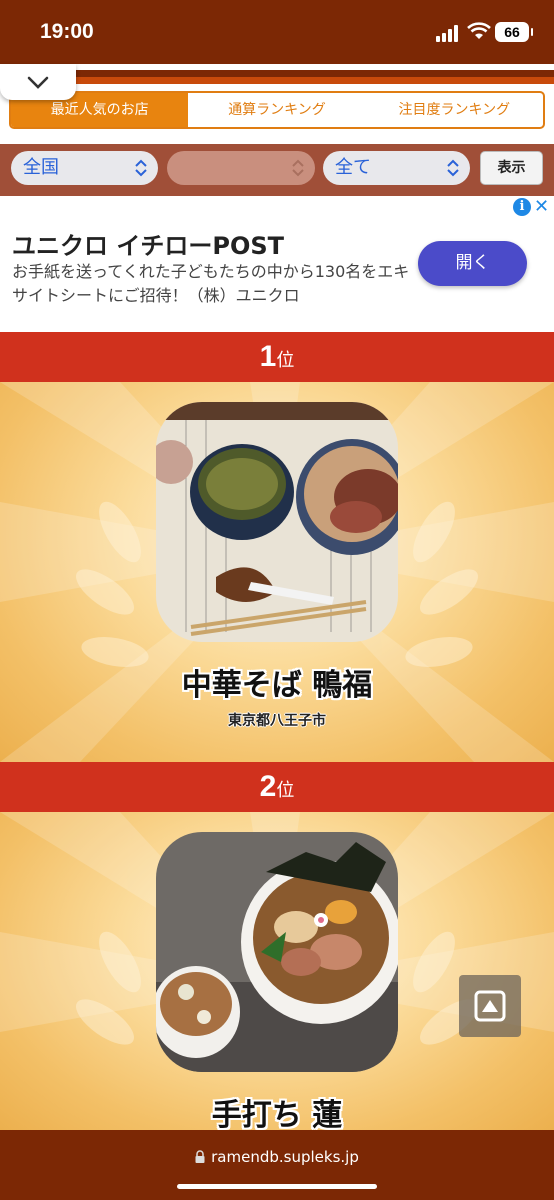 This screenshot has height=1200, width=554. Describe the element at coordinates (277, 32) in the screenshot. I see `status-bar: 19:00 66` at that location.